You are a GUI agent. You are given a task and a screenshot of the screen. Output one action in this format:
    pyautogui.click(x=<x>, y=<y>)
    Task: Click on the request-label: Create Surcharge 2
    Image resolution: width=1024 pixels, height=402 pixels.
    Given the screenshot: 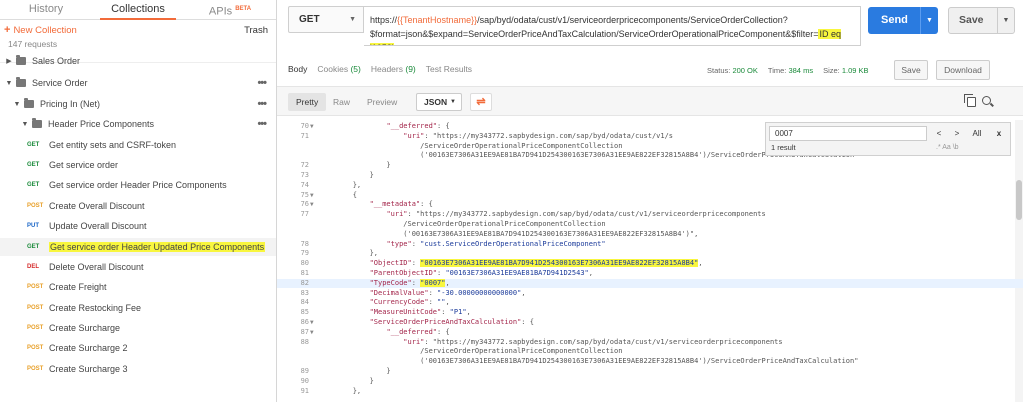 What is the action you would take?
    pyautogui.click(x=88, y=348)
    